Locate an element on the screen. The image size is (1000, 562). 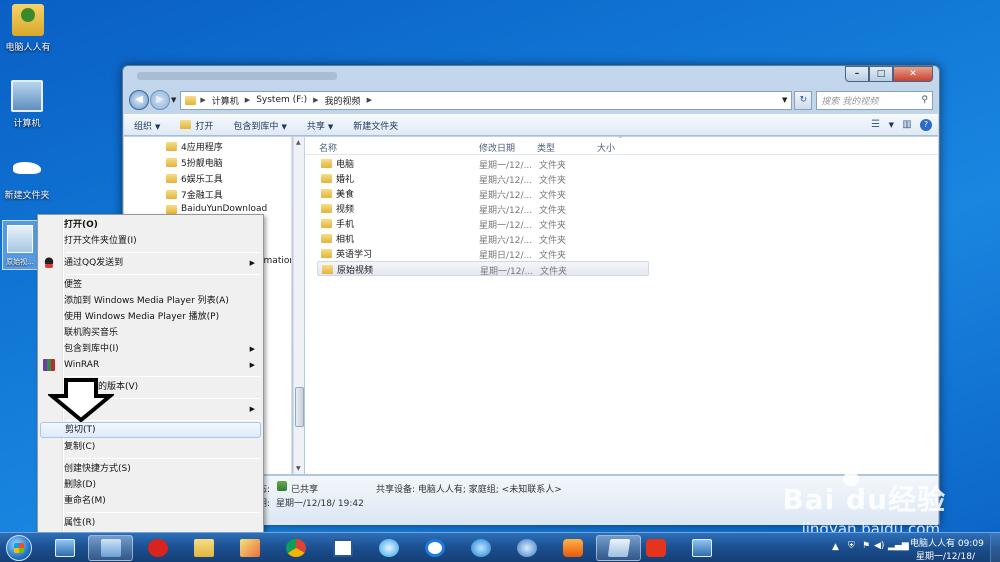
title-bar: – □ ✕ is located at coordinates (531, 76).